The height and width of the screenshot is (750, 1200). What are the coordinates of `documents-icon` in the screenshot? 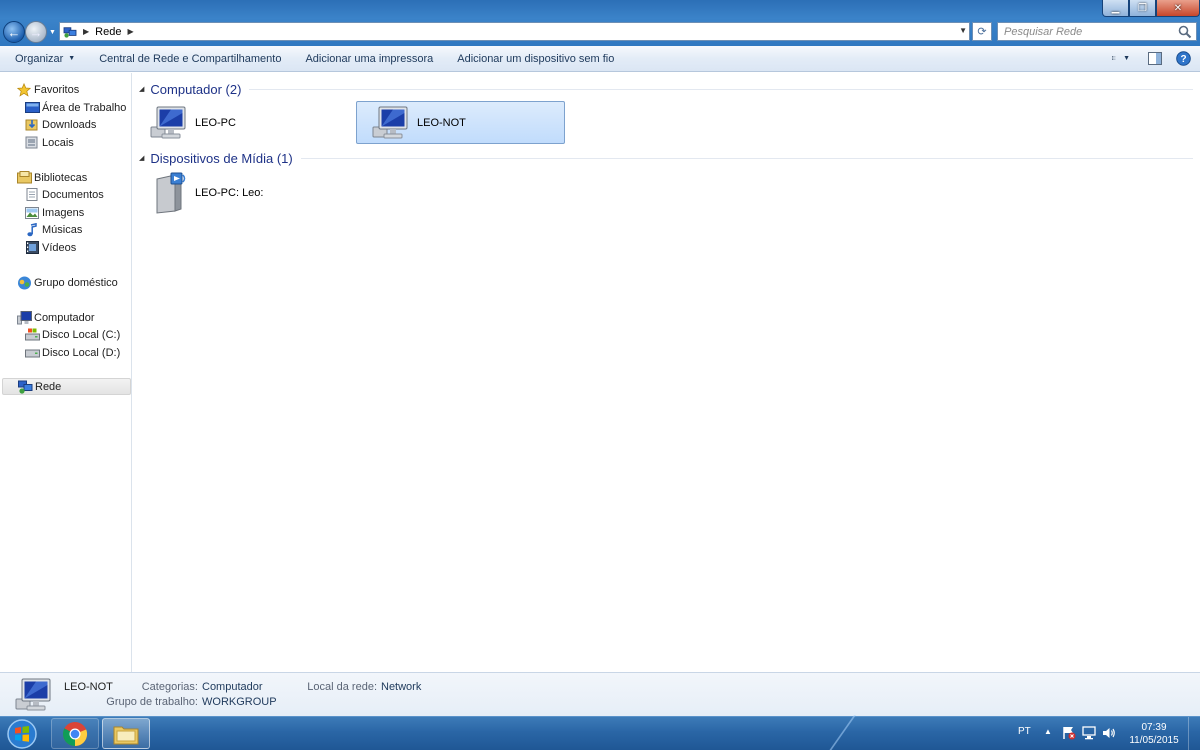 It's located at (32, 195).